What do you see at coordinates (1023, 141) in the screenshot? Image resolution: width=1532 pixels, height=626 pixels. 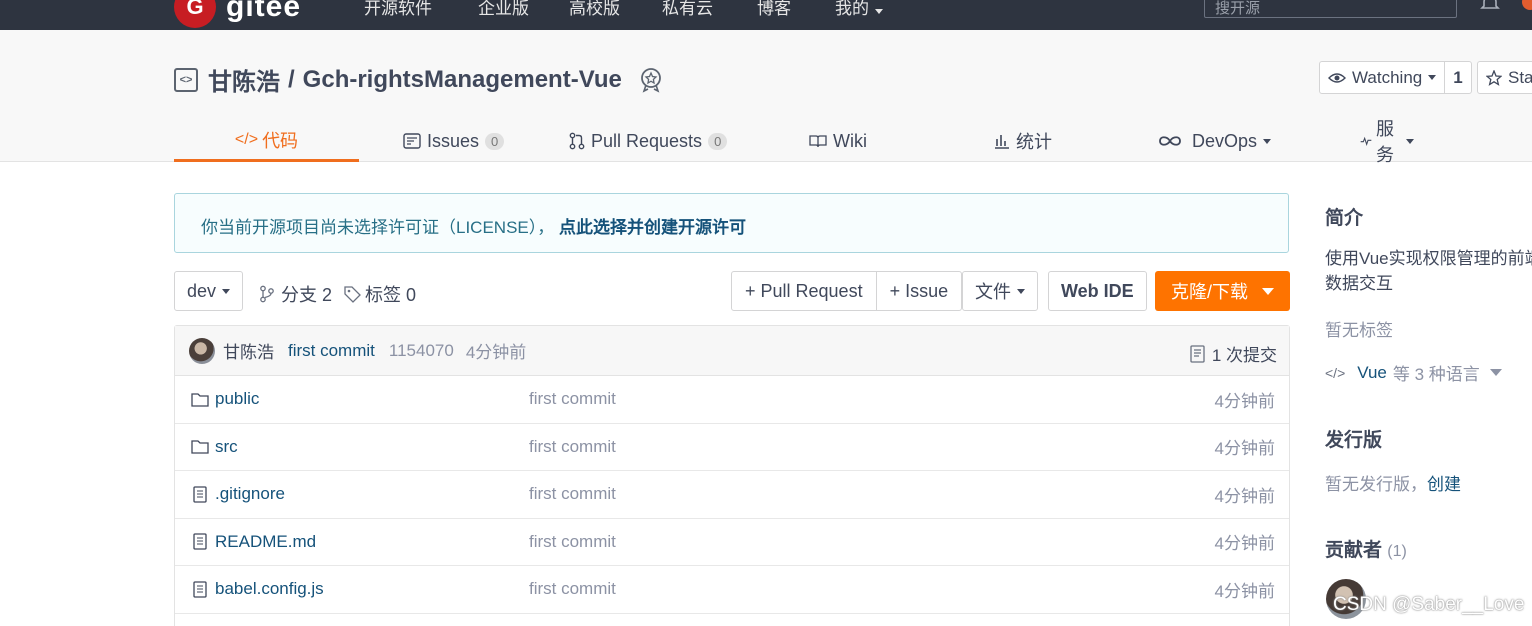 I see `tab-stats: 统计` at bounding box center [1023, 141].